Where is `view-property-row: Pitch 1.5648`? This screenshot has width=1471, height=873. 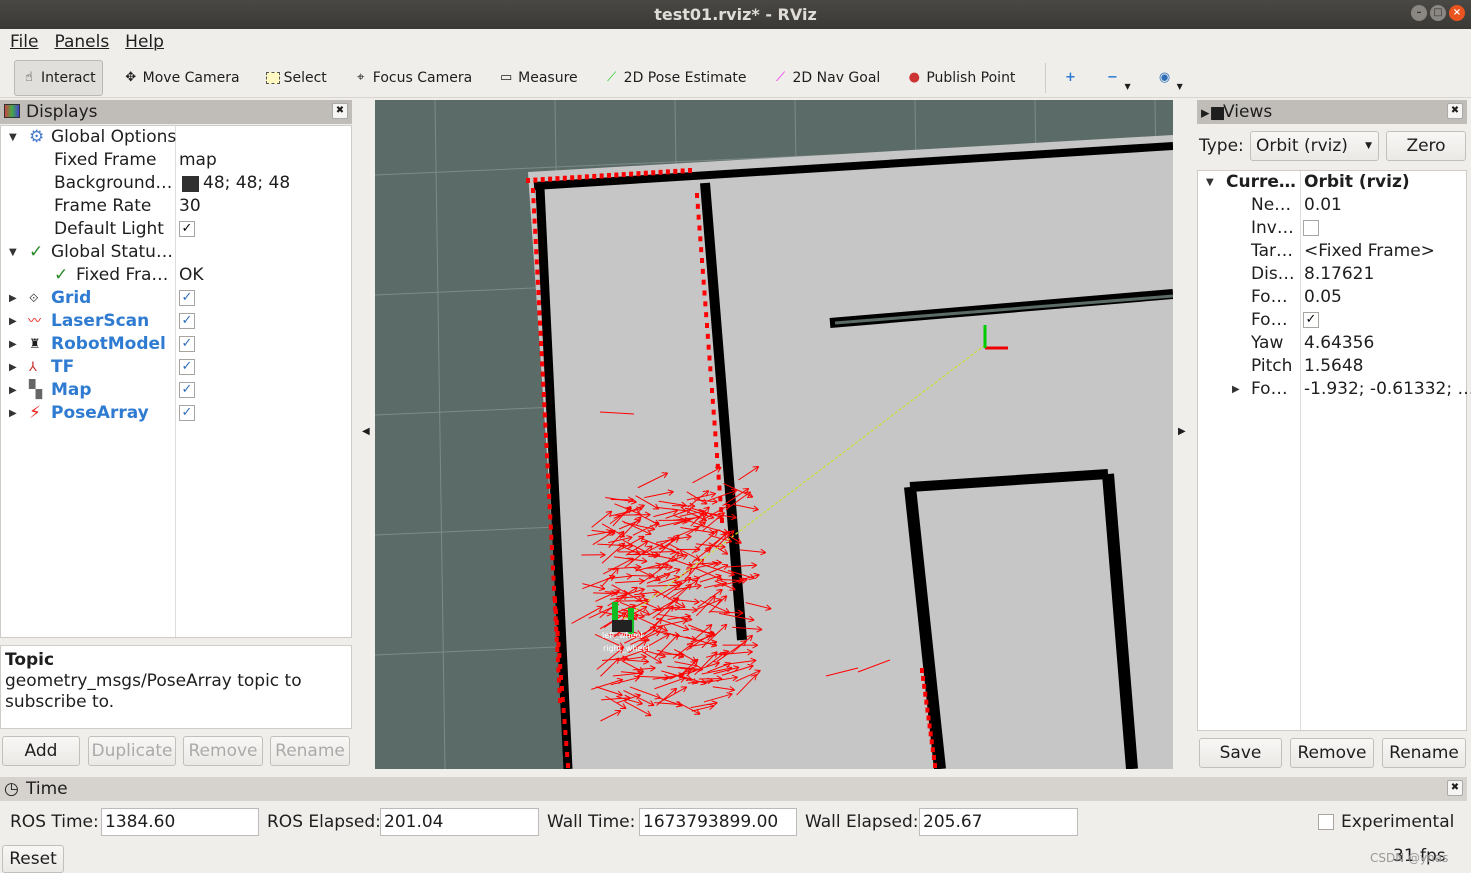
view-property-row: Pitch 1.5648 is located at coordinates (1332, 366).